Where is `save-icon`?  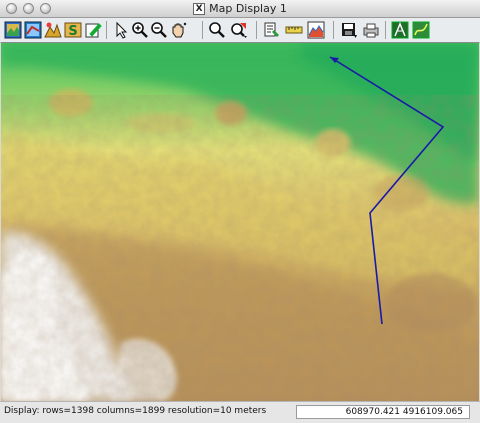
save-icon is located at coordinates (349, 30).